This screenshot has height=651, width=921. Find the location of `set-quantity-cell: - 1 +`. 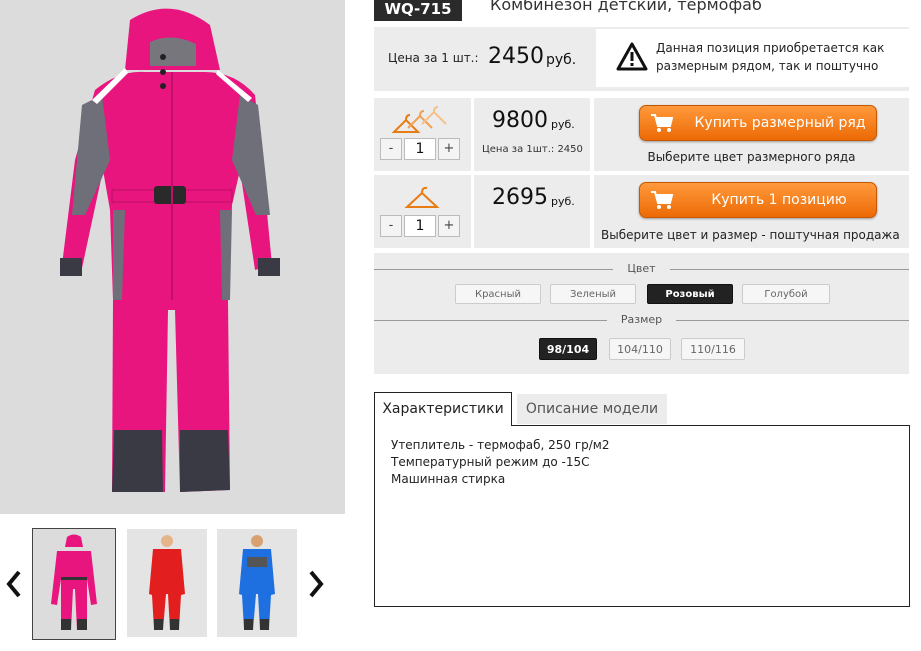

set-quantity-cell: - 1 + is located at coordinates (422, 134).